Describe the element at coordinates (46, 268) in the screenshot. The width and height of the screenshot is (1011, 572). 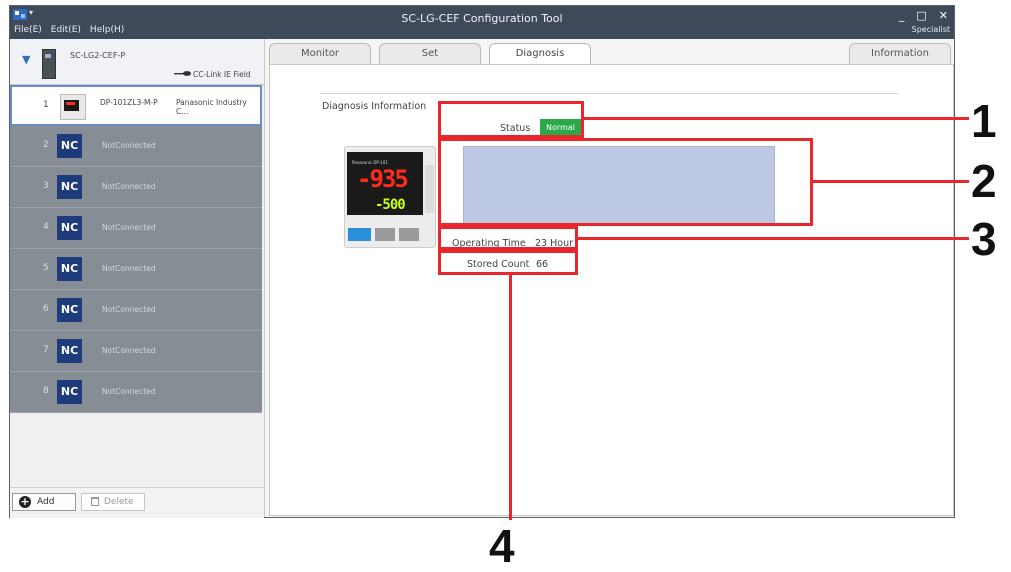
I see `port-number: 5` at that location.